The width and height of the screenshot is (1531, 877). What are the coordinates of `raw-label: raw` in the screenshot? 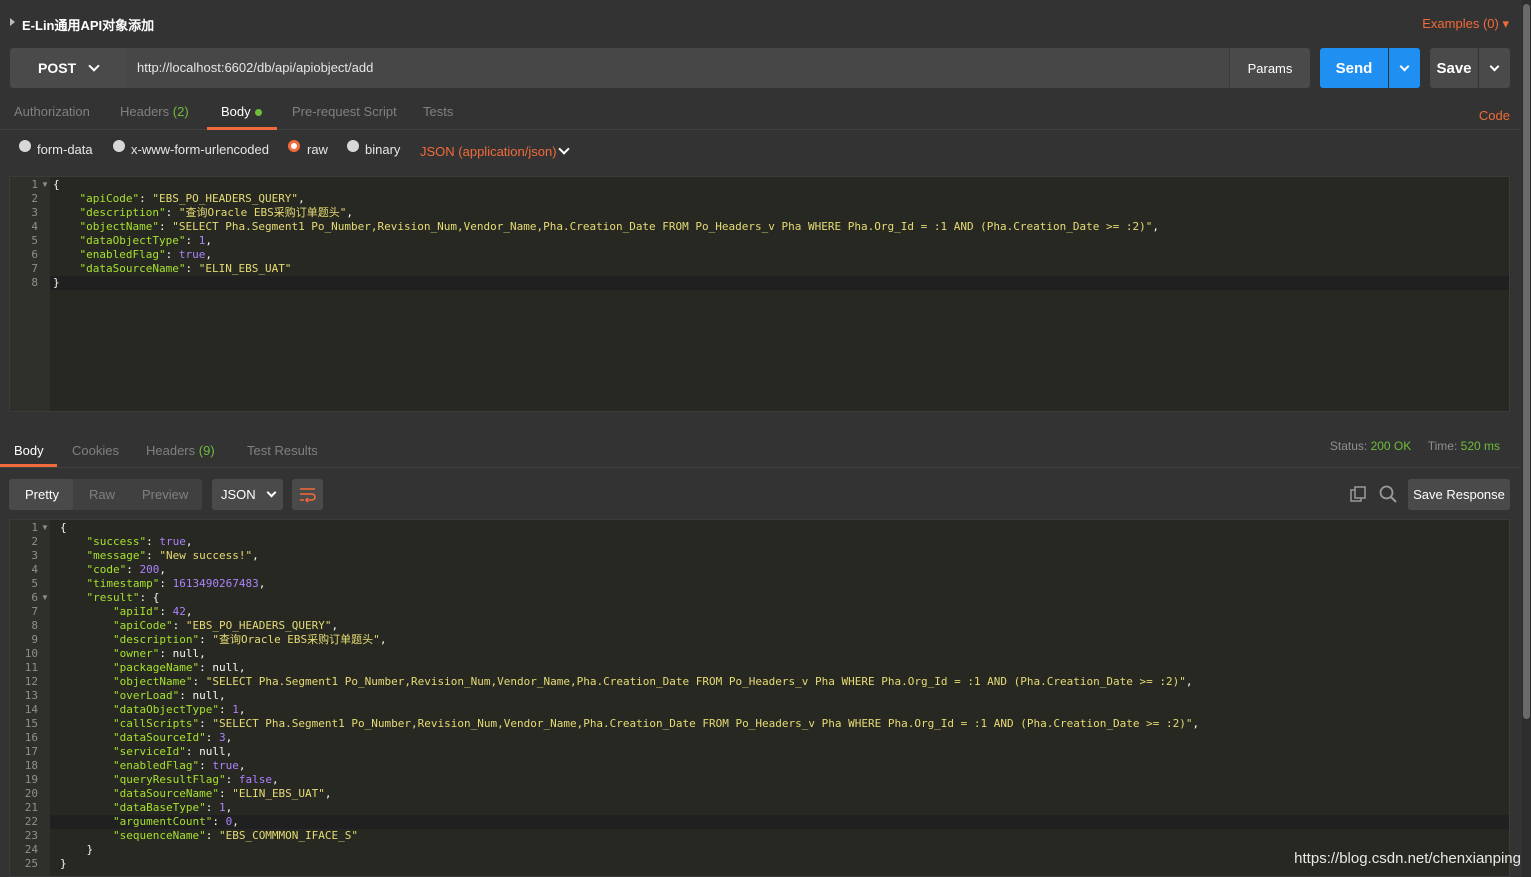 It's located at (317, 149).